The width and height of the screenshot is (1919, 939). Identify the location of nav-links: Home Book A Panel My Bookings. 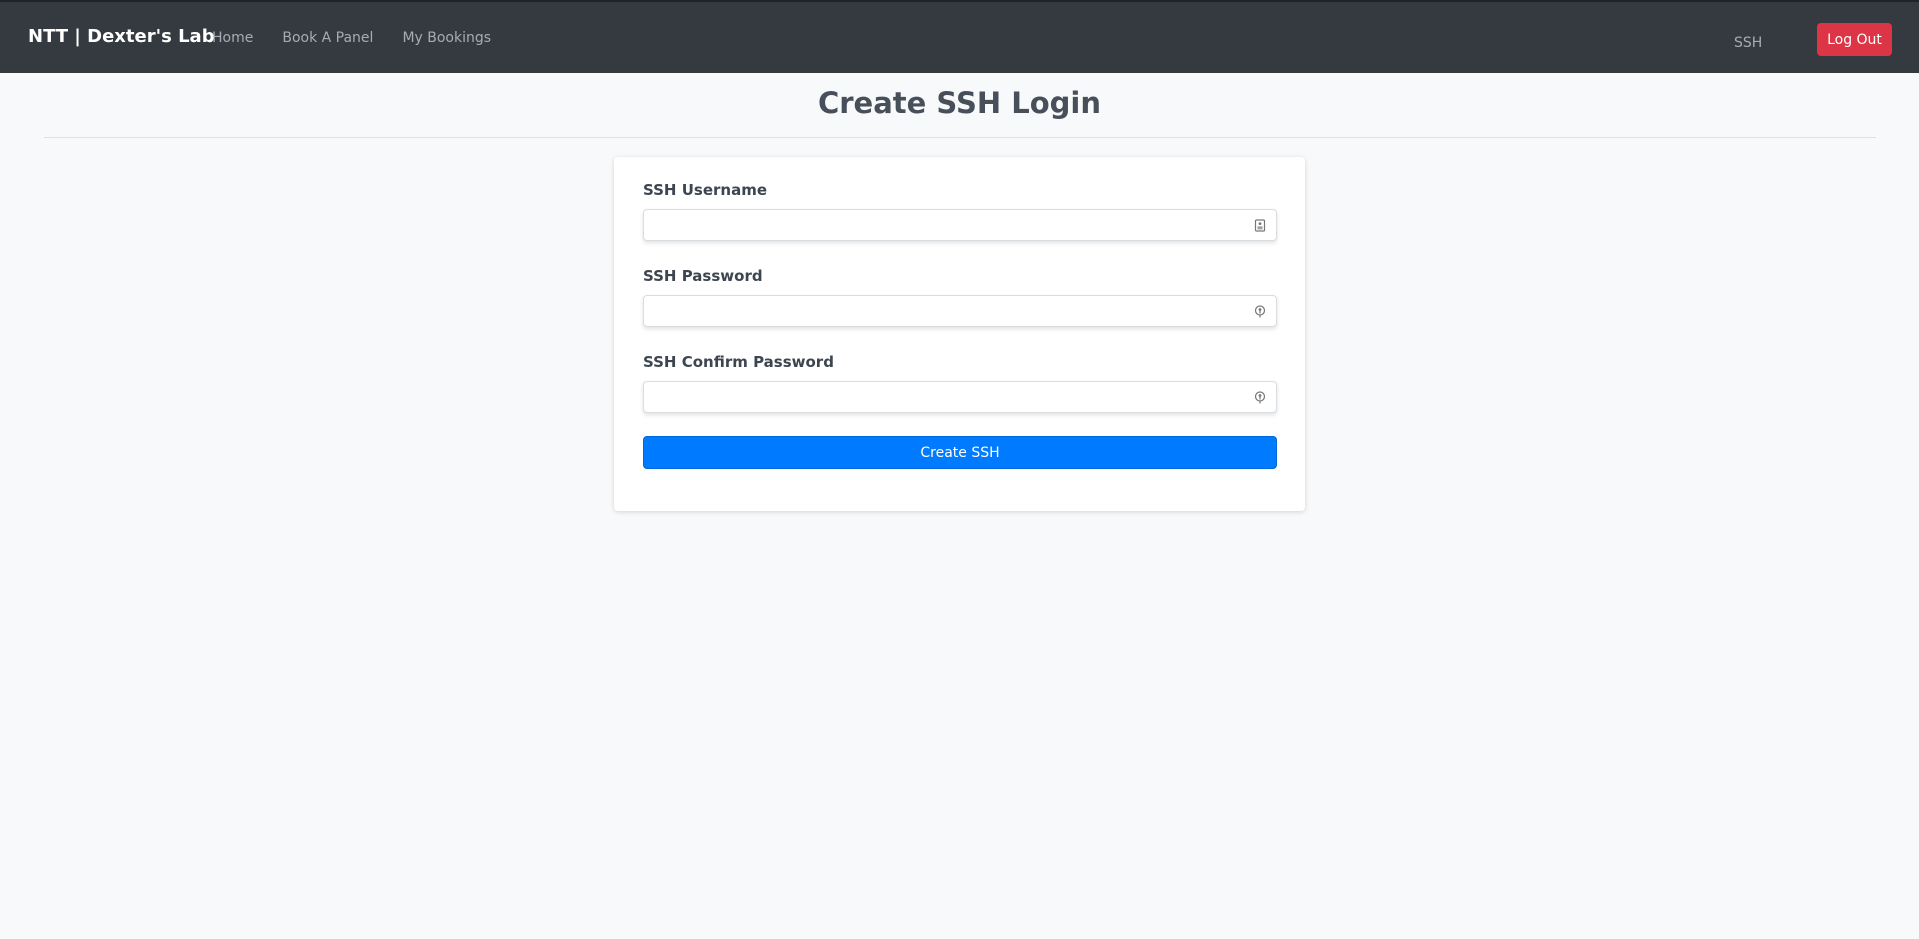
(366, 38).